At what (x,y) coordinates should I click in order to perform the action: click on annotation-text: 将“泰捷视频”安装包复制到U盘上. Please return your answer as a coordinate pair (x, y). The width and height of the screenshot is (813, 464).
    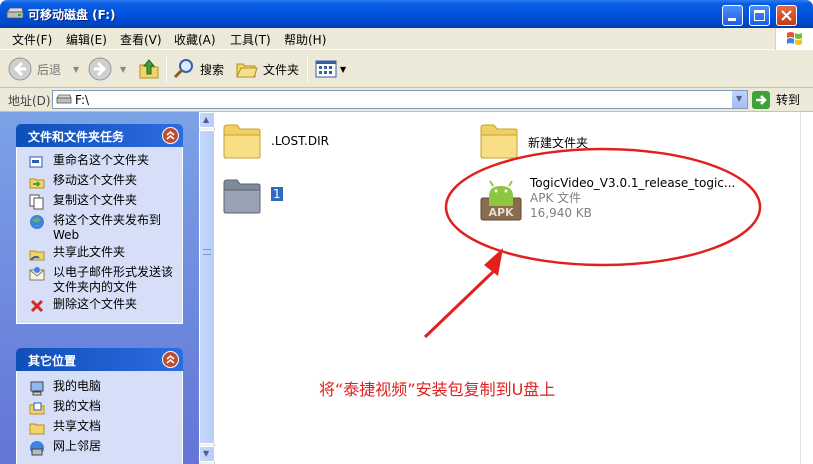
    Looking at the image, I should click on (437, 389).